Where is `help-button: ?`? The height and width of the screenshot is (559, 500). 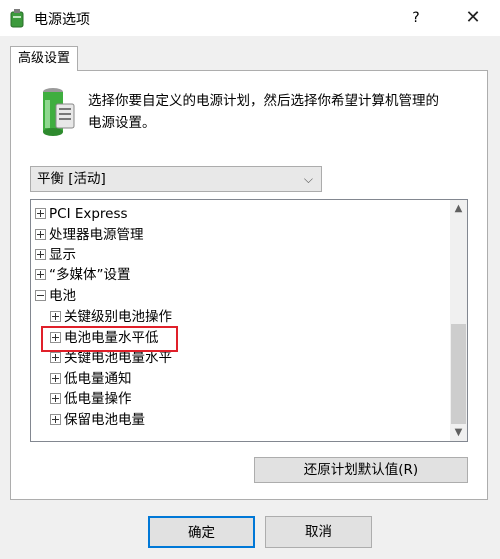
help-button: ? is located at coordinates (416, 18).